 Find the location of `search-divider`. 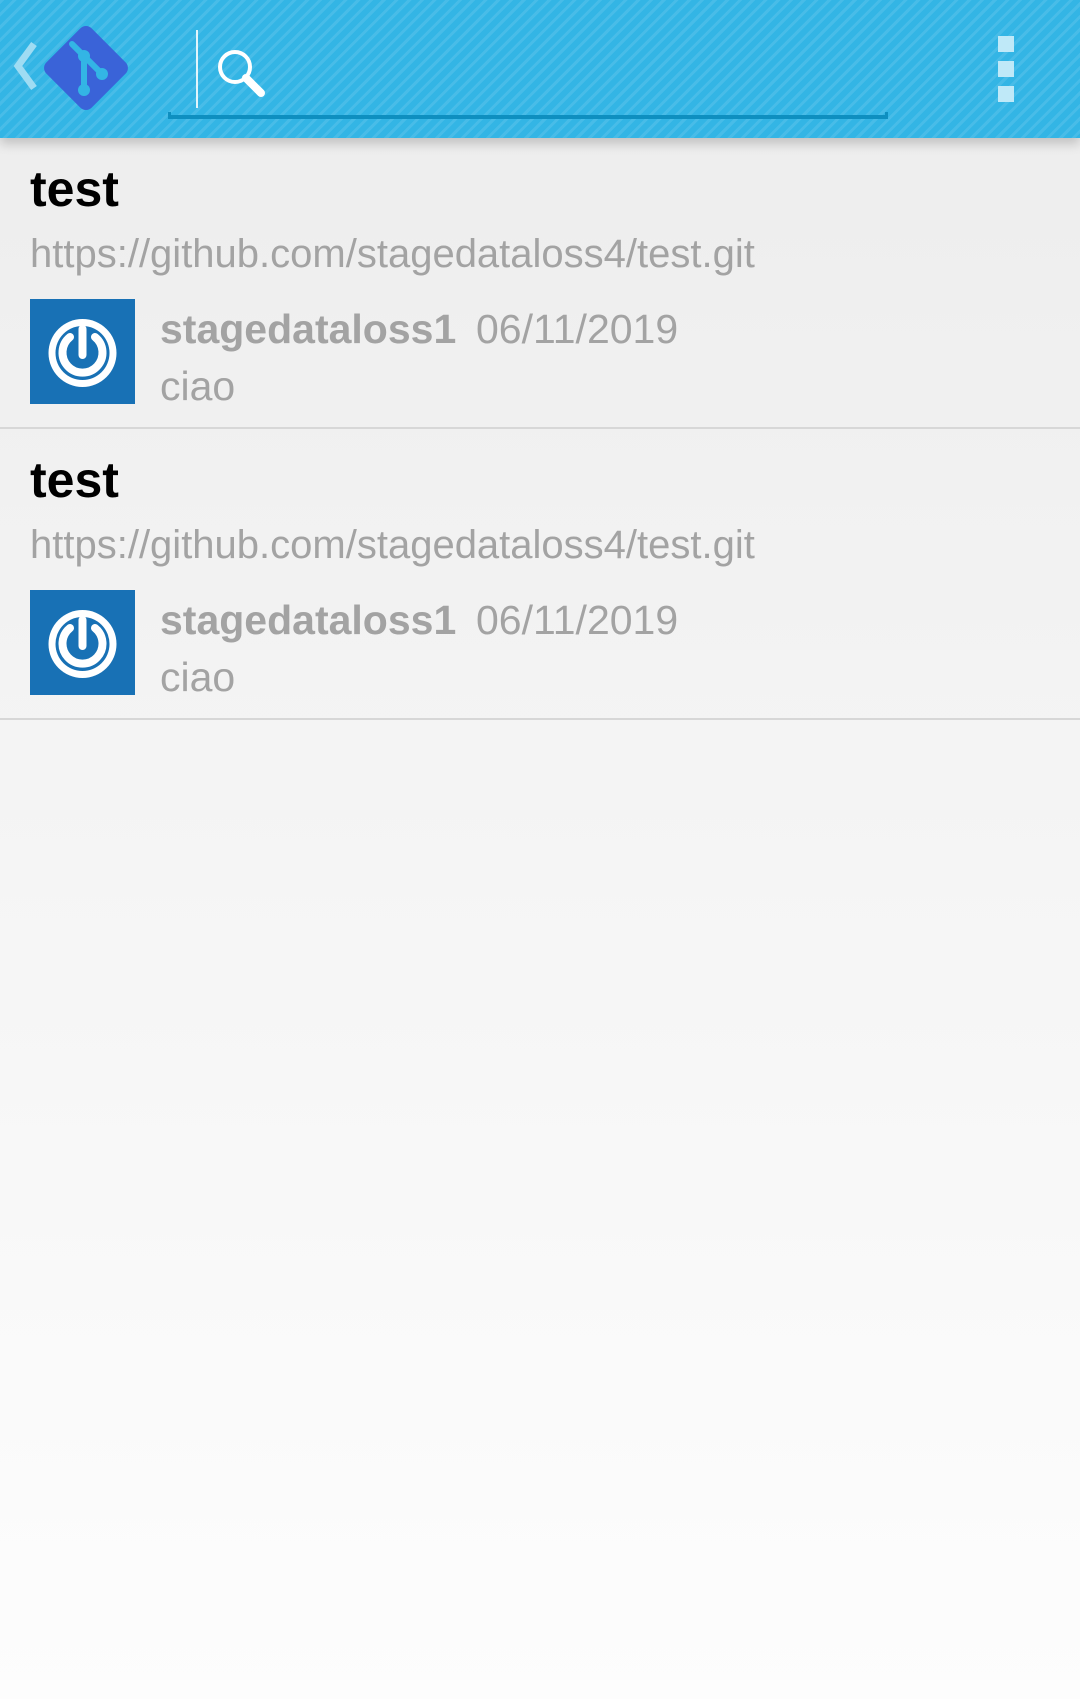

search-divider is located at coordinates (197, 69).